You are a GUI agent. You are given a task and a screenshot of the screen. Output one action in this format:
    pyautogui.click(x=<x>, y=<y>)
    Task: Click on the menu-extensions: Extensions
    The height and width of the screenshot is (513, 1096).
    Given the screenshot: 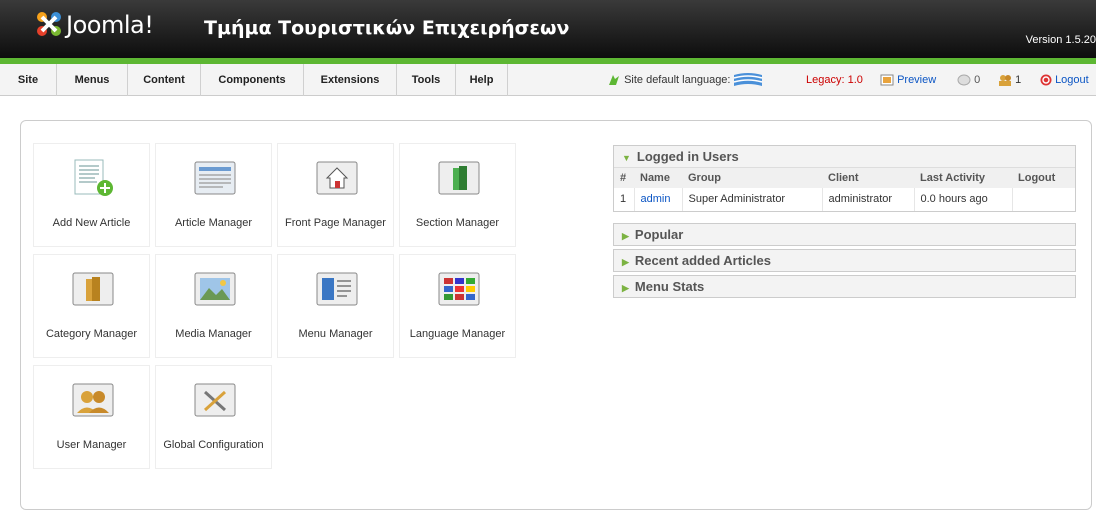 What is the action you would take?
    pyautogui.click(x=350, y=80)
    